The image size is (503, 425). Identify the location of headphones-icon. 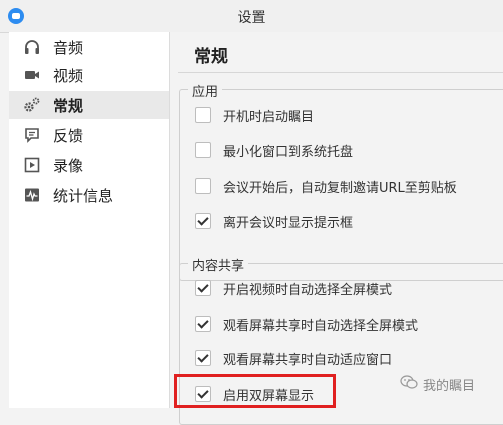
(32, 47).